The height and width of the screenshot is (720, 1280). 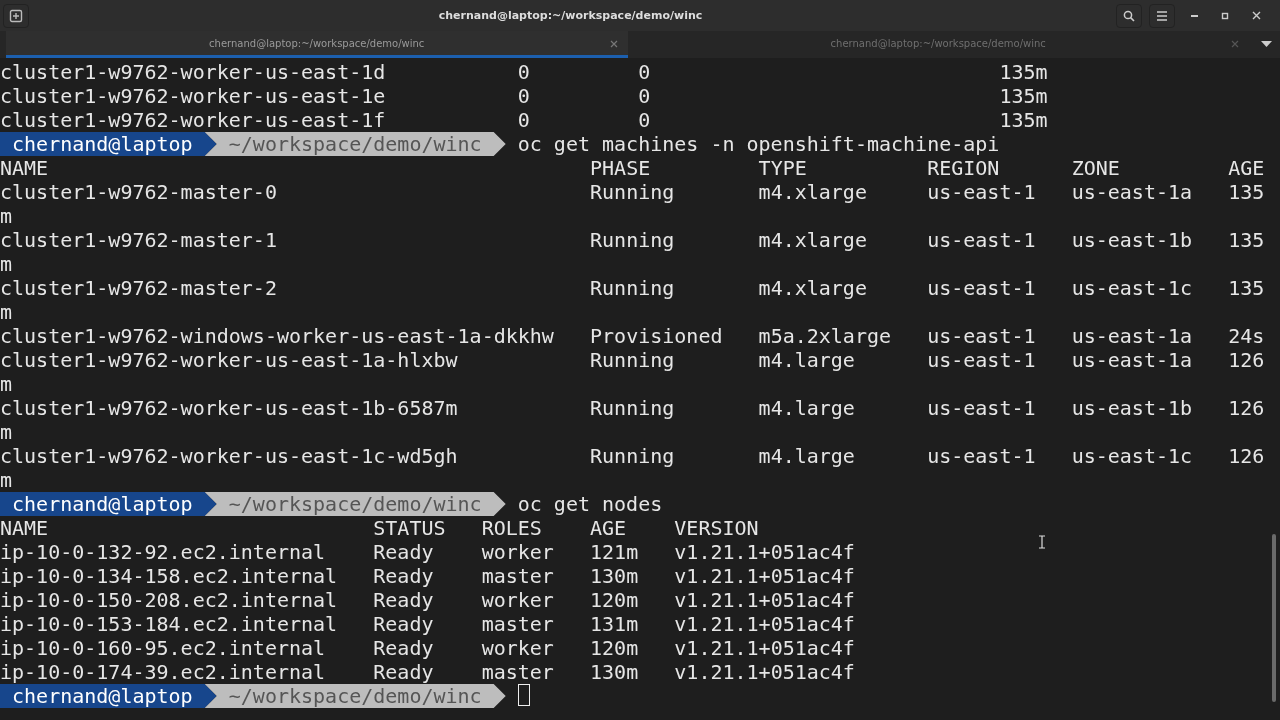 I want to click on menu-button, so click(x=1162, y=15).